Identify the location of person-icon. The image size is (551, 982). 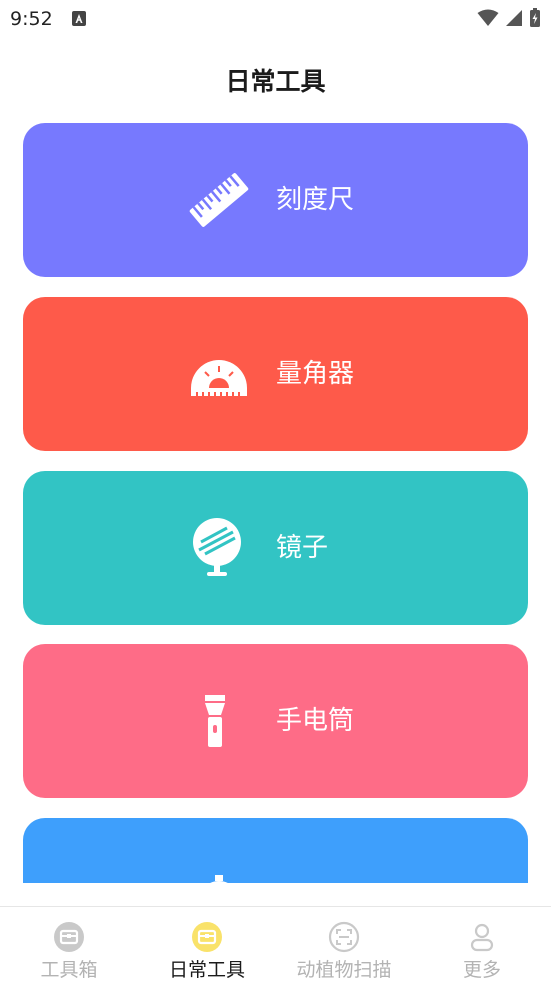
(482, 937).